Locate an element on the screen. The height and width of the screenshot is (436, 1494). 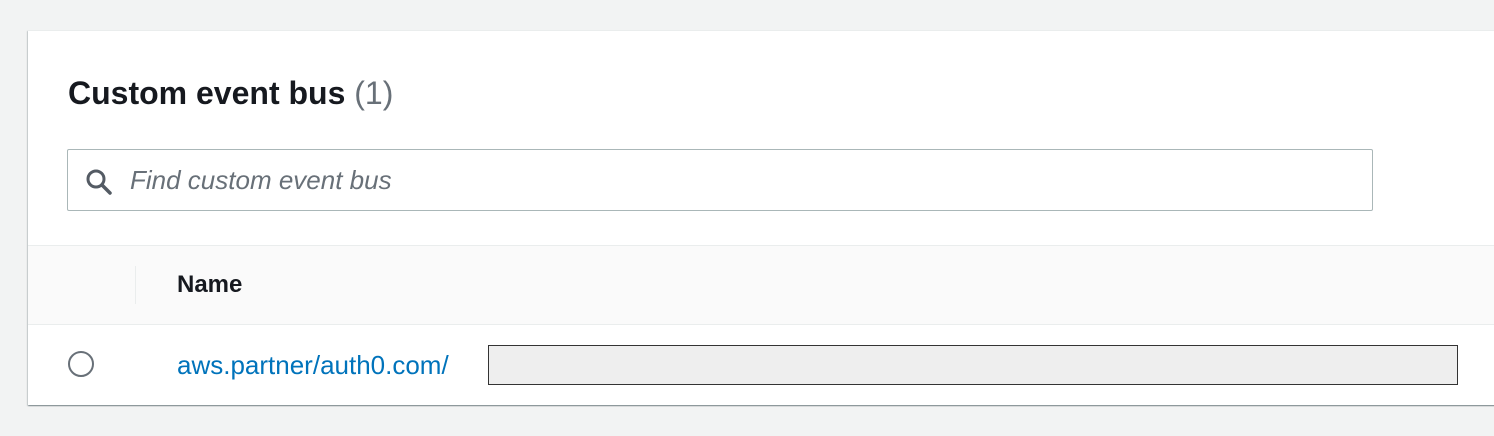
event-bus-name-link: aws.partner/auth0.com/ is located at coordinates (313, 365).